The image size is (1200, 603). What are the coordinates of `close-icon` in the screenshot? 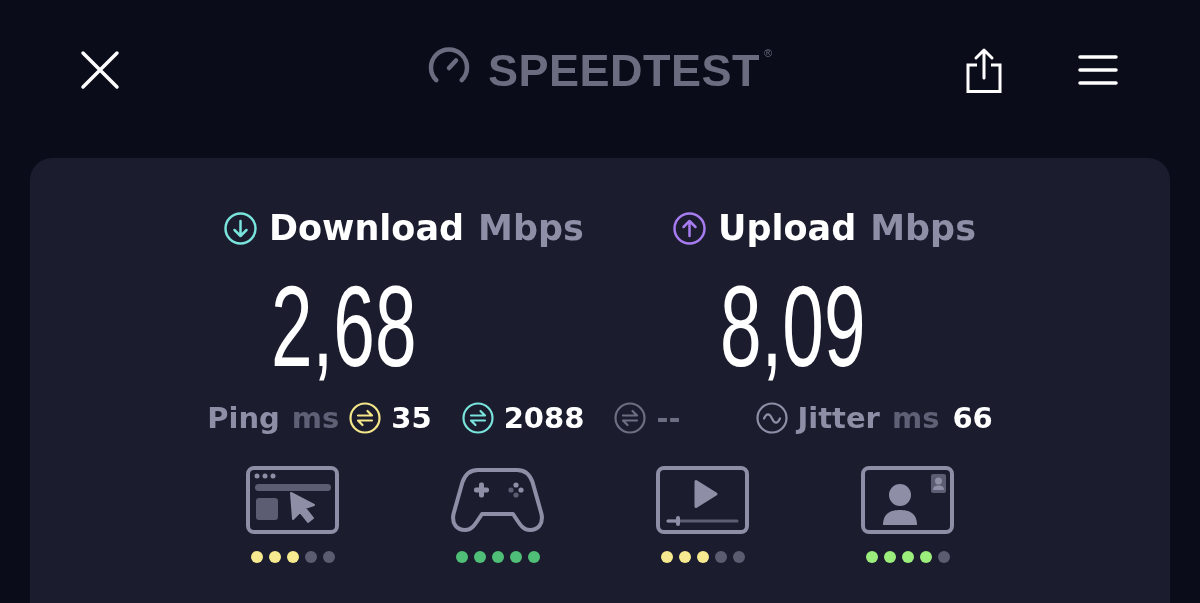 It's located at (100, 70).